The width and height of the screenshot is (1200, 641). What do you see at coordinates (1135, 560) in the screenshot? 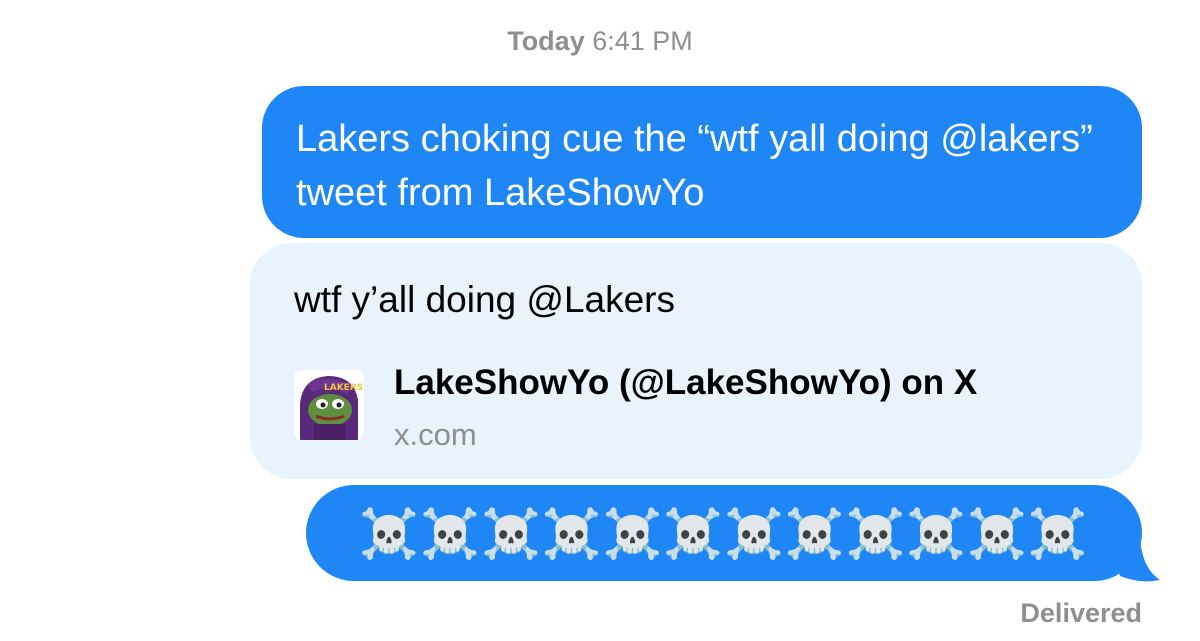
I see `bubble-tail-icon` at bounding box center [1135, 560].